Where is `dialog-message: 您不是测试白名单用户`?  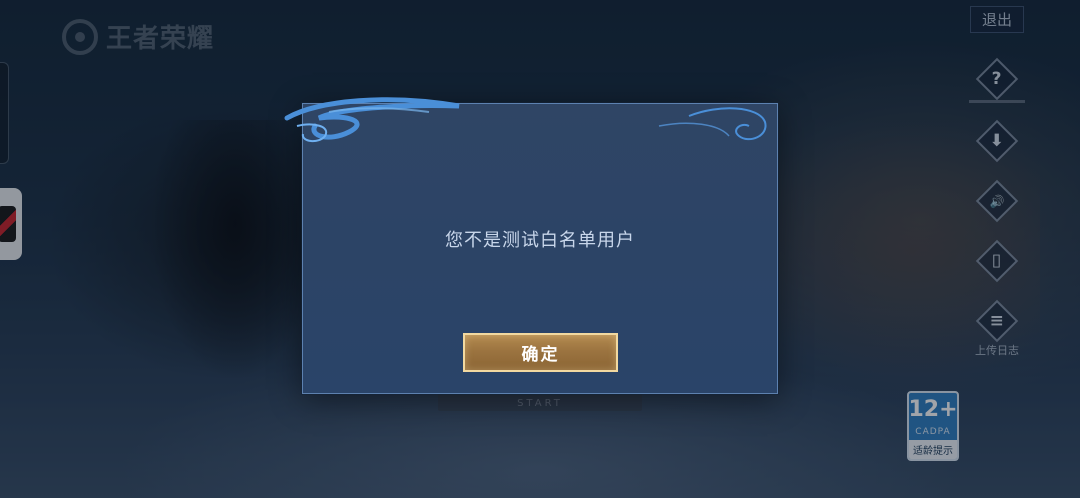 dialog-message: 您不是测试白名单用户 is located at coordinates (540, 240).